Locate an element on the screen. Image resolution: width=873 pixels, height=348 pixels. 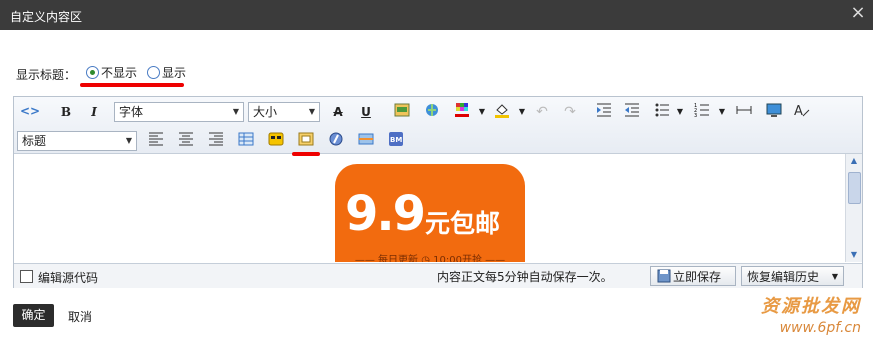
annotation-underline-media is located at coordinates (306, 154).